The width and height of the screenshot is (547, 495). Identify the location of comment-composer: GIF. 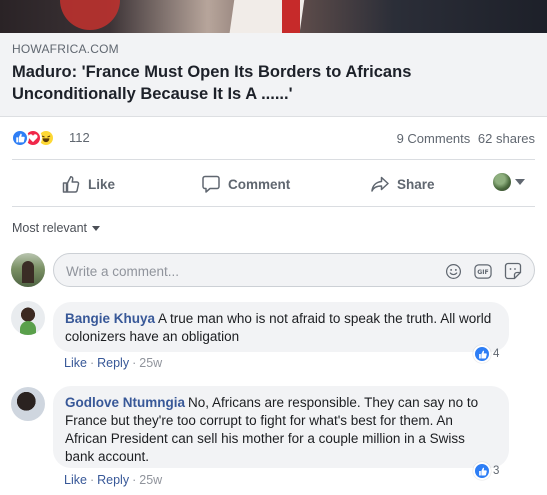
(294, 270).